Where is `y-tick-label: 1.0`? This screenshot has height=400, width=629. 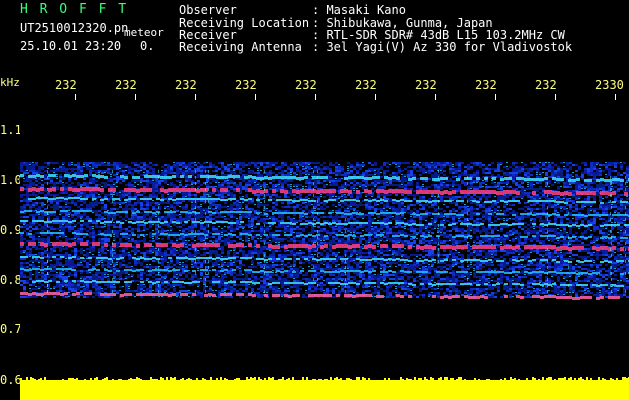 y-tick-label: 1.0 is located at coordinates (11, 180).